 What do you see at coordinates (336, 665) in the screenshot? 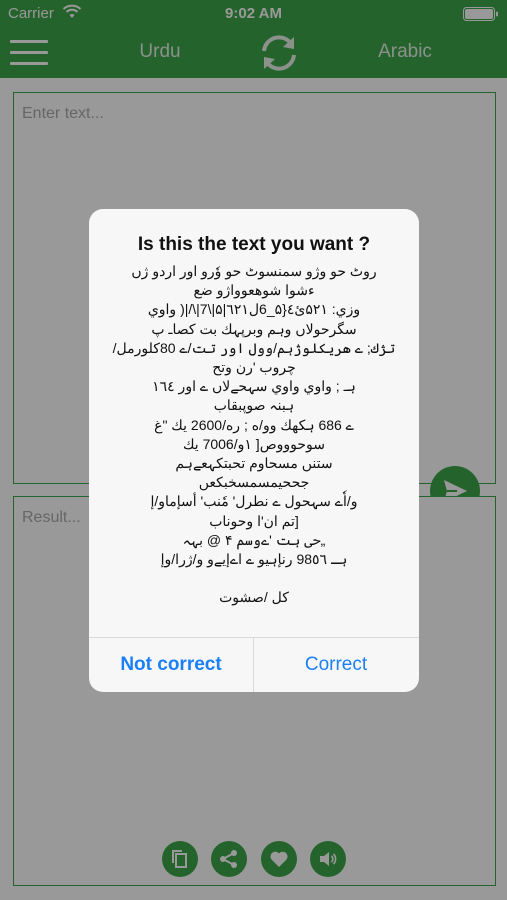
I see `correct-button: Correct` at bounding box center [336, 665].